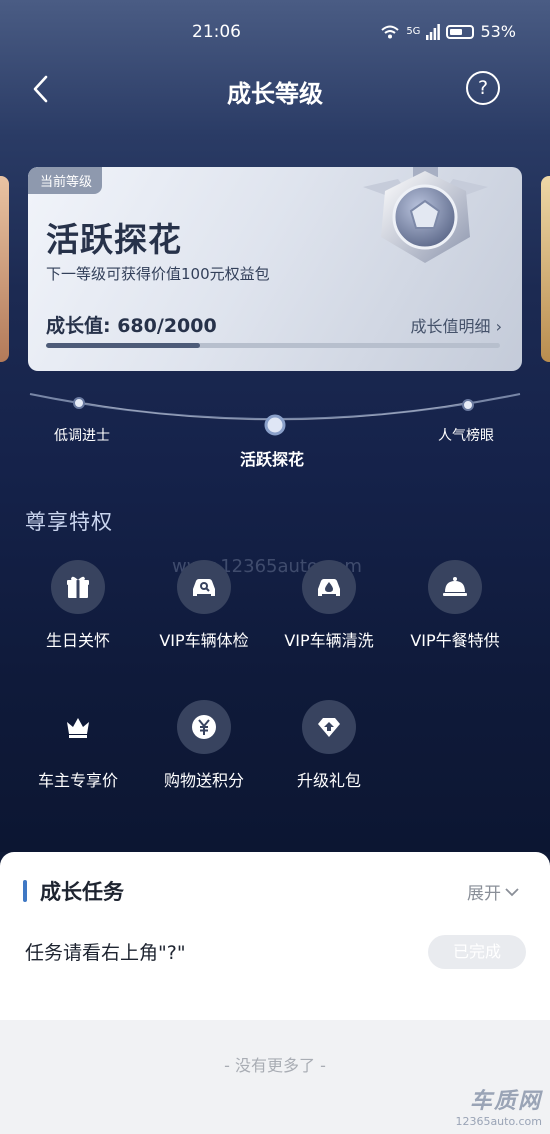 The height and width of the screenshot is (1134, 550). Describe the element at coordinates (329, 640) in the screenshot. I see `privilege-label: VIP车辆清洗` at that location.